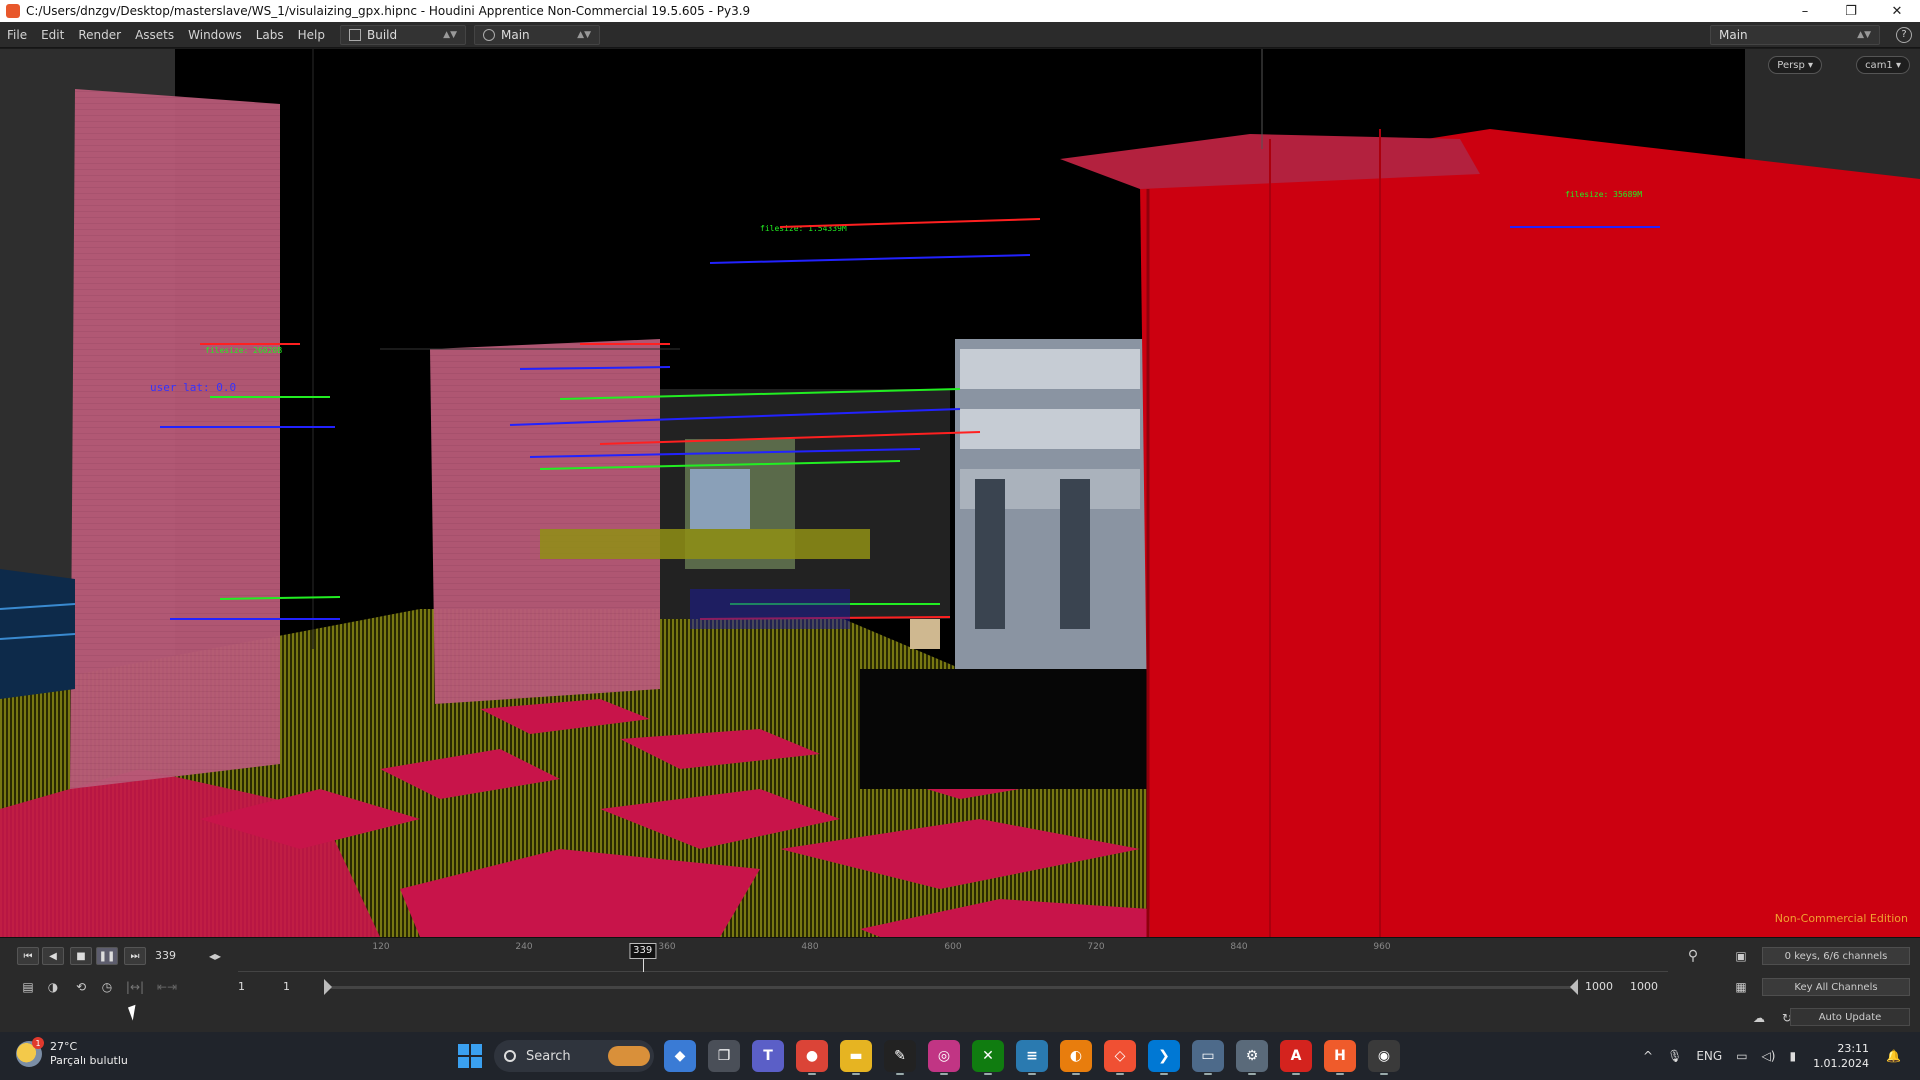 Image resolution: width=1920 pixels, height=1080 pixels. What do you see at coordinates (28, 987) in the screenshot?
I see `realtime-icon: ▤` at bounding box center [28, 987].